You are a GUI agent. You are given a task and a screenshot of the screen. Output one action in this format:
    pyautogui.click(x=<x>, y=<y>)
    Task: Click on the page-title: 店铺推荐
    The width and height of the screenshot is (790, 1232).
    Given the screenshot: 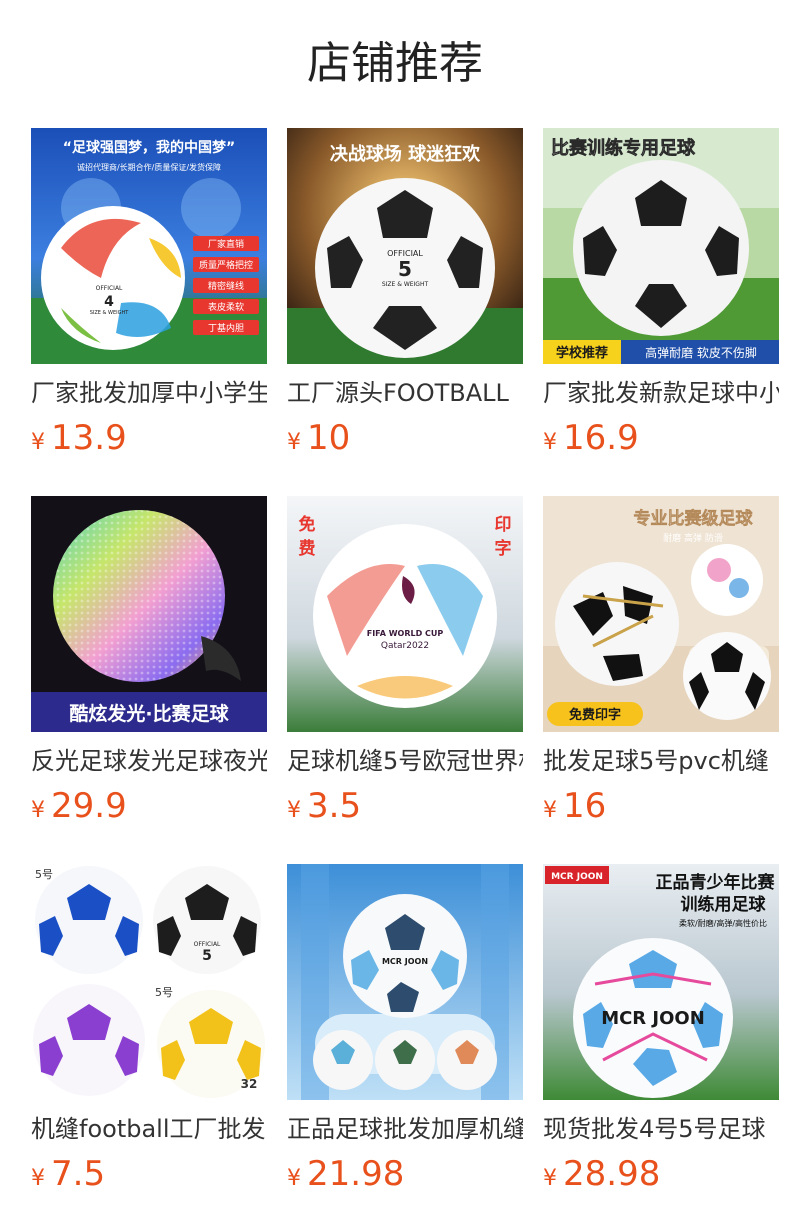 What is the action you would take?
    pyautogui.click(x=395, y=63)
    